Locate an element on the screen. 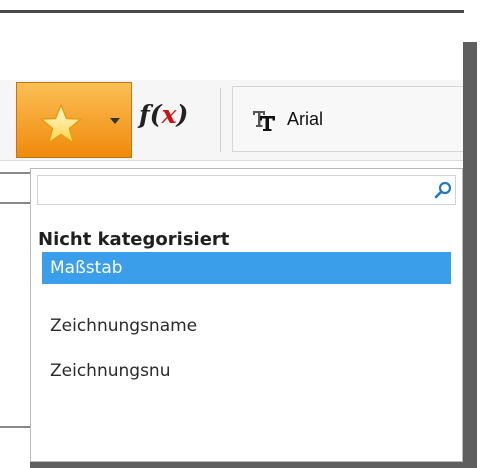  toolbar-separator is located at coordinates (220, 120).